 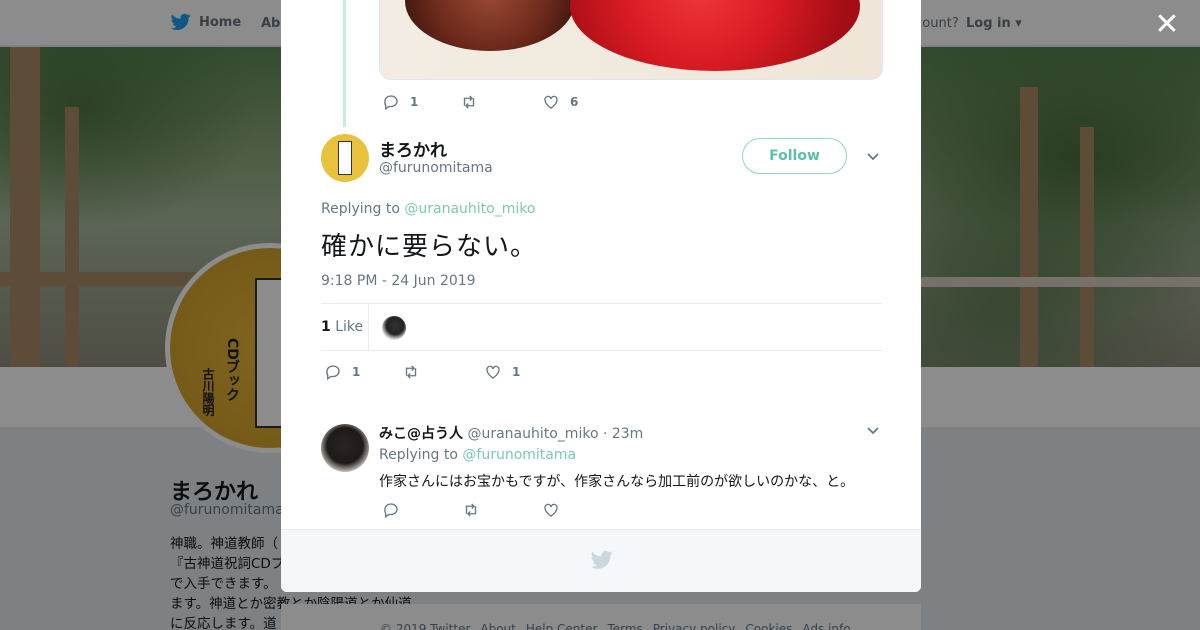 I want to click on reply-replying-prefix: Replying to, so click(x=418, y=455).